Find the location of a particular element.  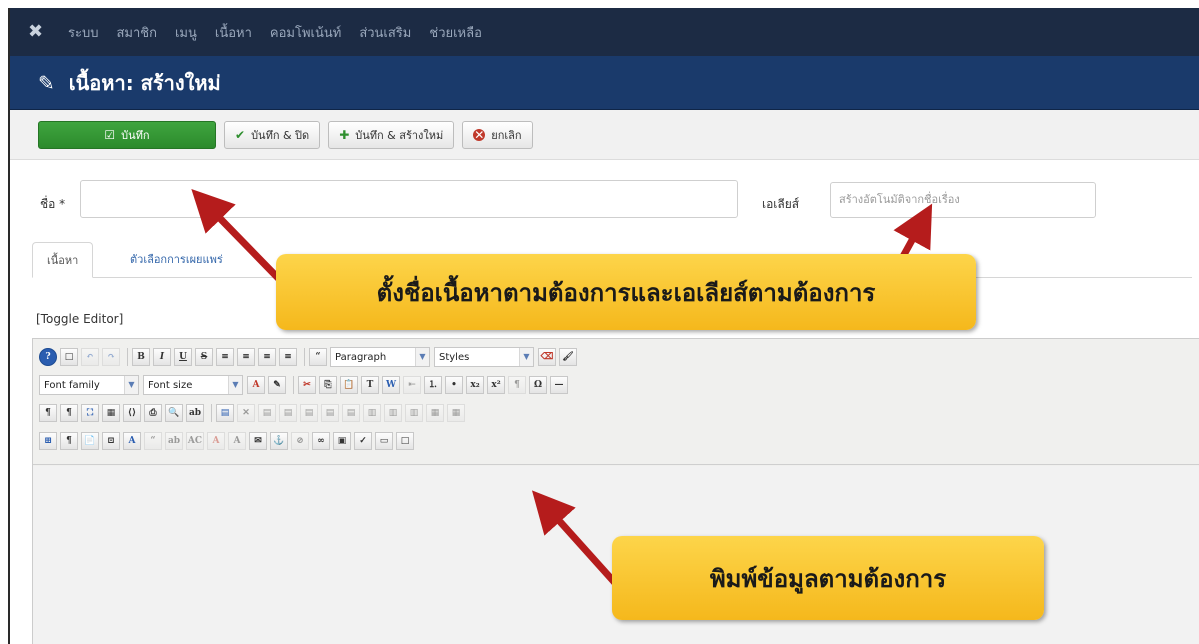

cite-icon: “ is located at coordinates (153, 441).